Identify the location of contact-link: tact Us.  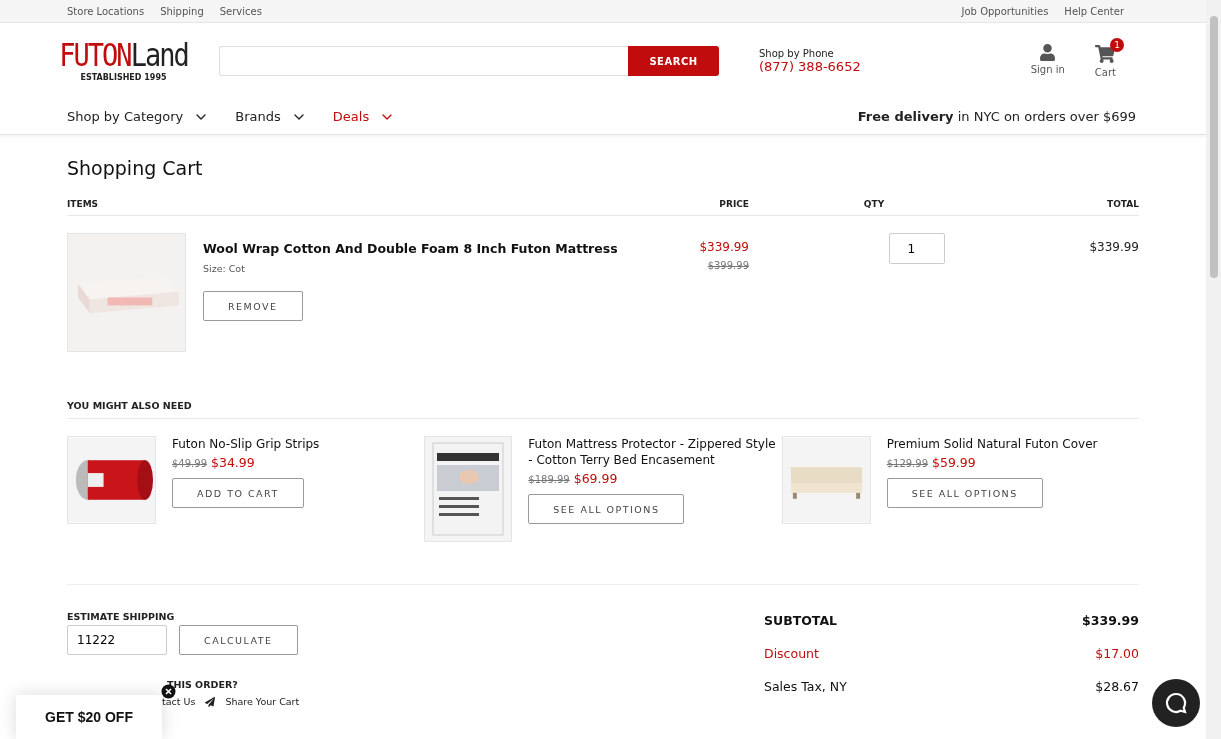
(179, 701).